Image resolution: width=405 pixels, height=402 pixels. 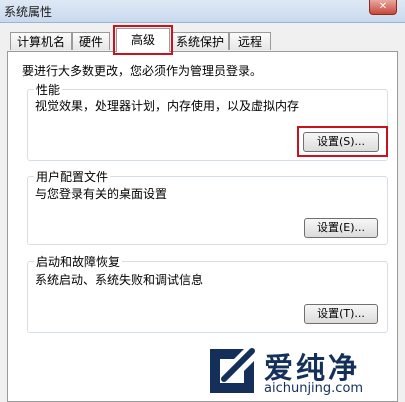 What do you see at coordinates (91, 41) in the screenshot?
I see `tab-hardware: 硬件` at bounding box center [91, 41].